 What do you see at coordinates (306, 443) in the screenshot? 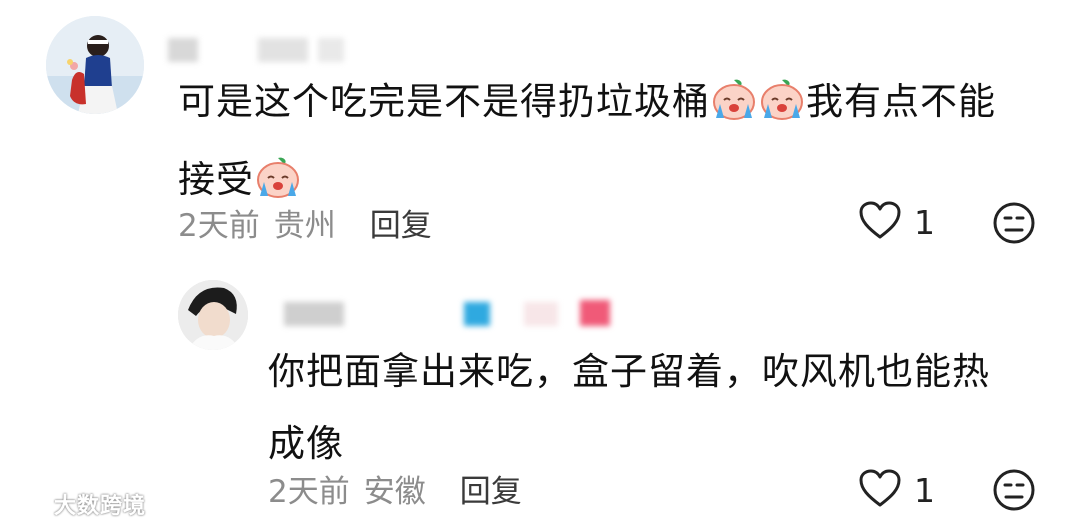
I see `reply-text-line2: 成像` at bounding box center [306, 443].